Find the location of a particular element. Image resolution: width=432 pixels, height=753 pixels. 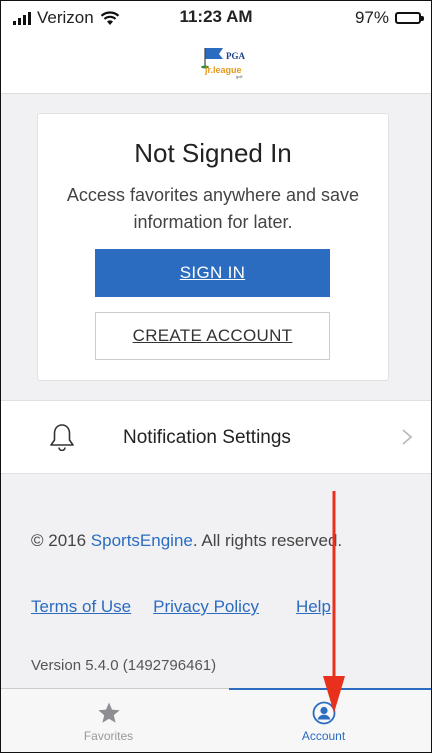

status-right: 97% is located at coordinates (389, 18).